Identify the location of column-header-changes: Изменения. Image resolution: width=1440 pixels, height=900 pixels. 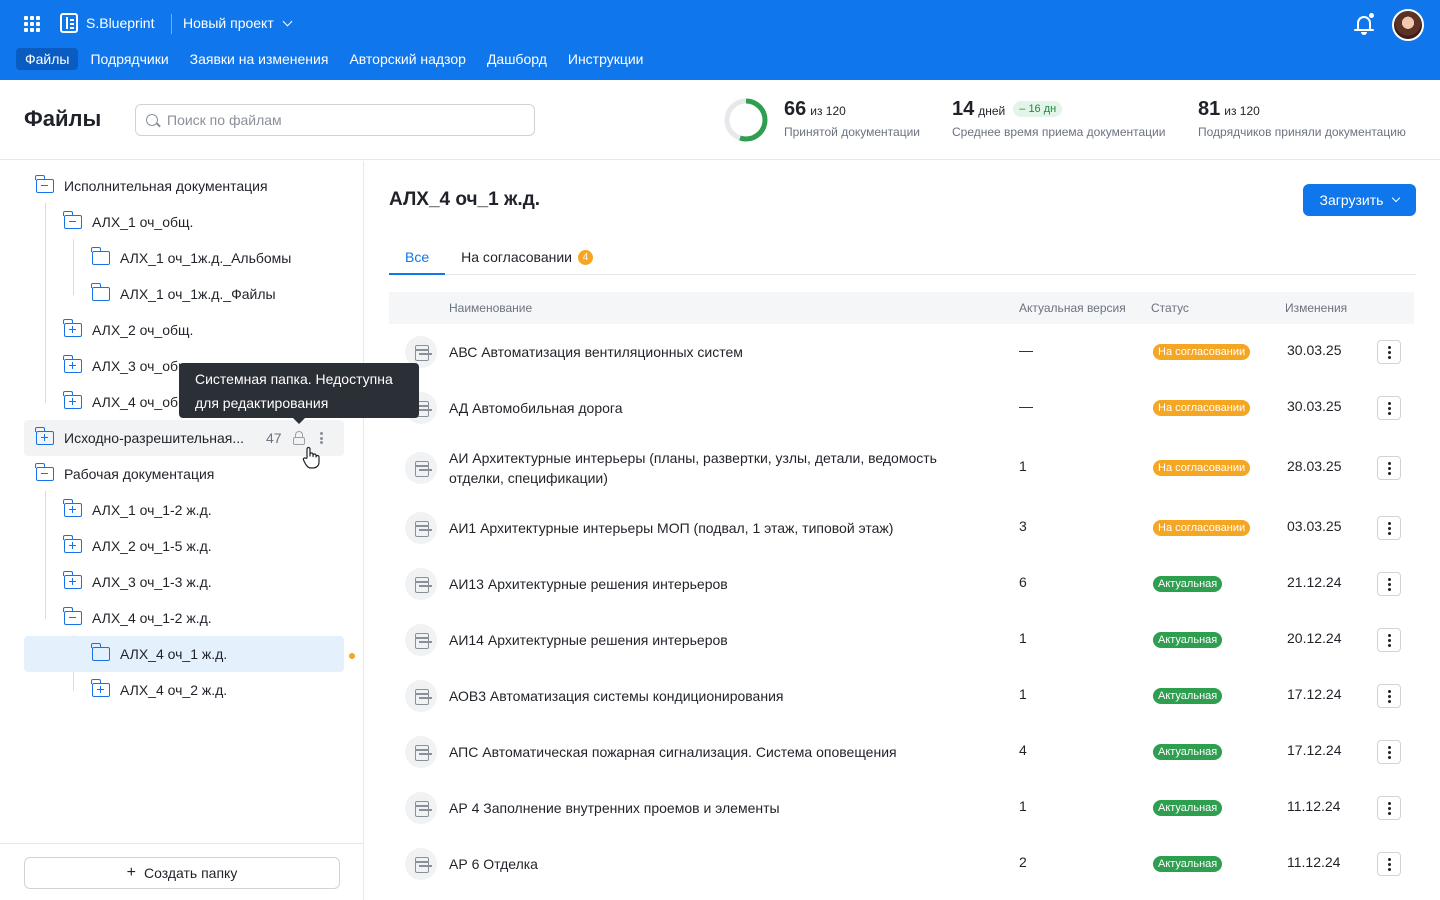
(1316, 308).